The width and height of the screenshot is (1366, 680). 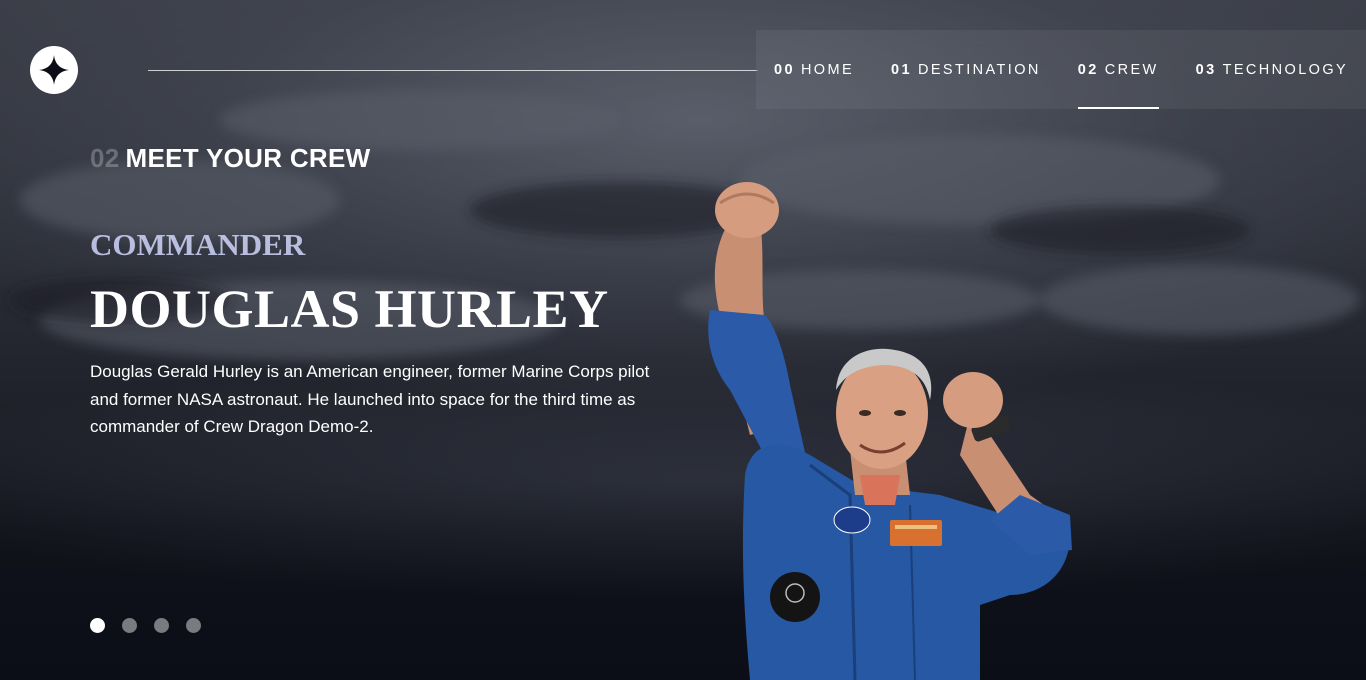 What do you see at coordinates (784, 69) in the screenshot?
I see `nav-item-number: 00` at bounding box center [784, 69].